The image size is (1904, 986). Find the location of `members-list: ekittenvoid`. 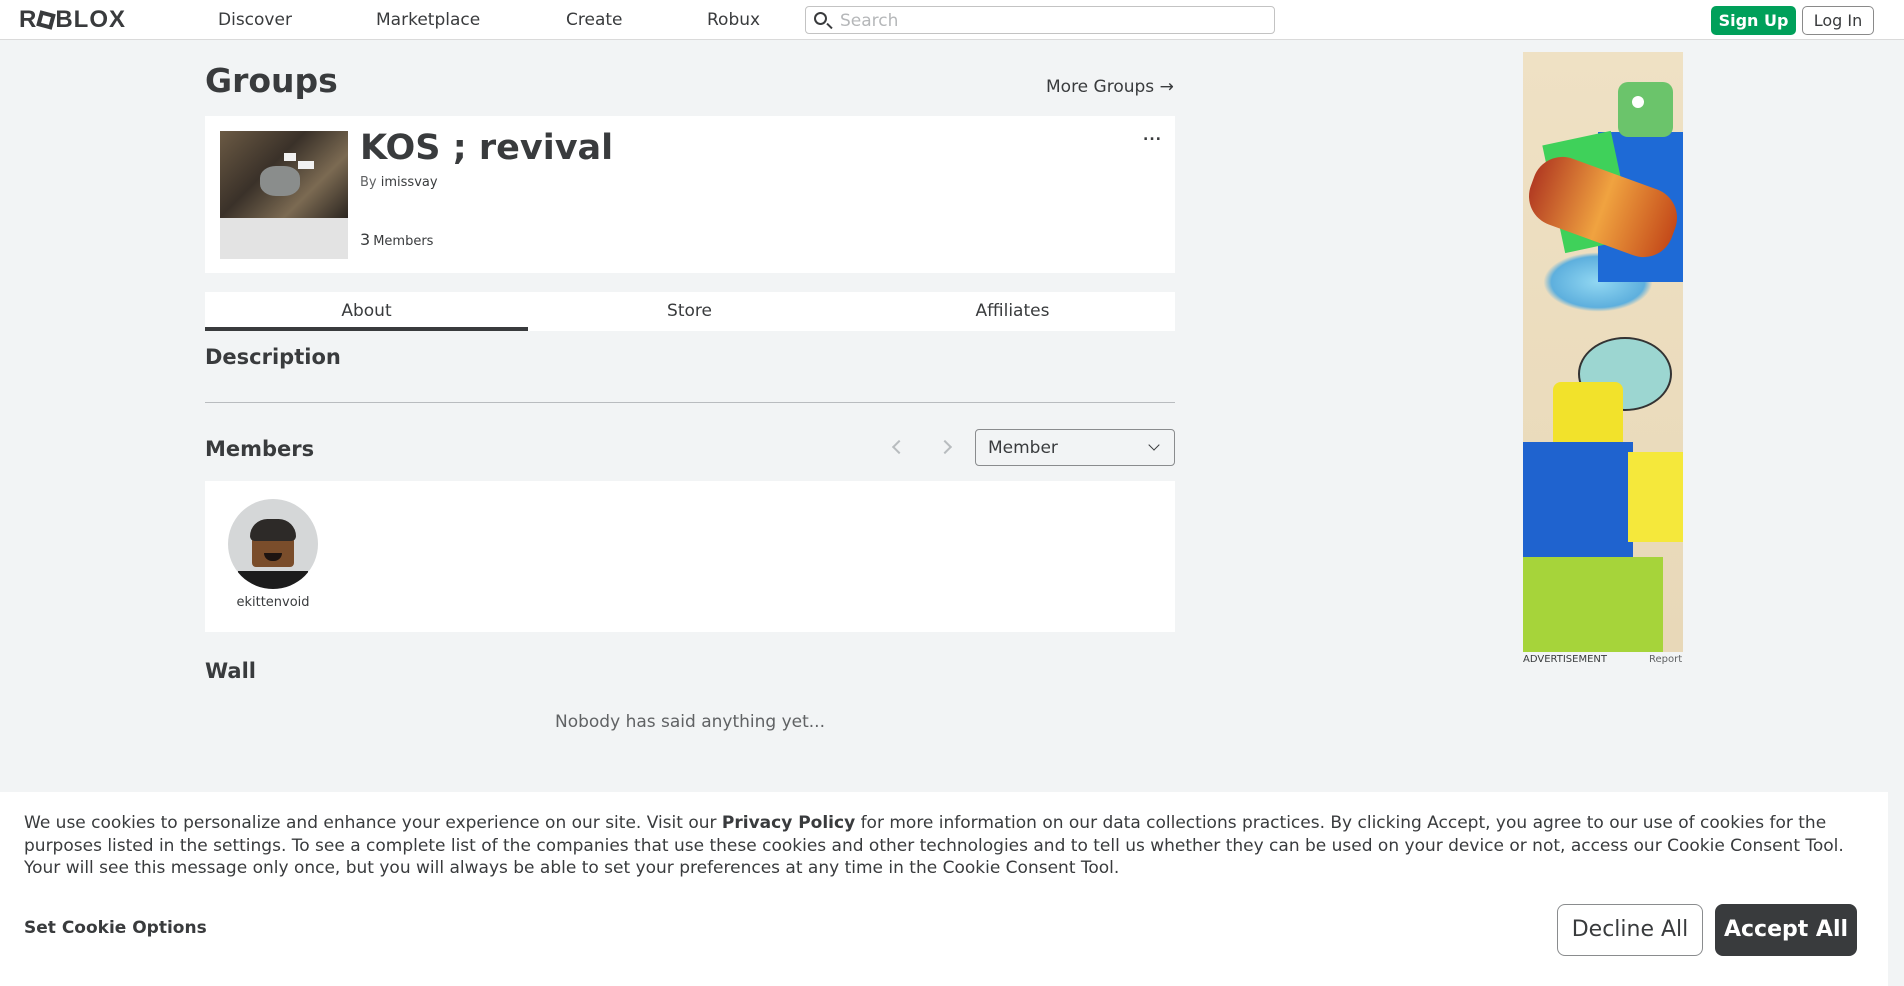

members-list: ekittenvoid is located at coordinates (690, 556).